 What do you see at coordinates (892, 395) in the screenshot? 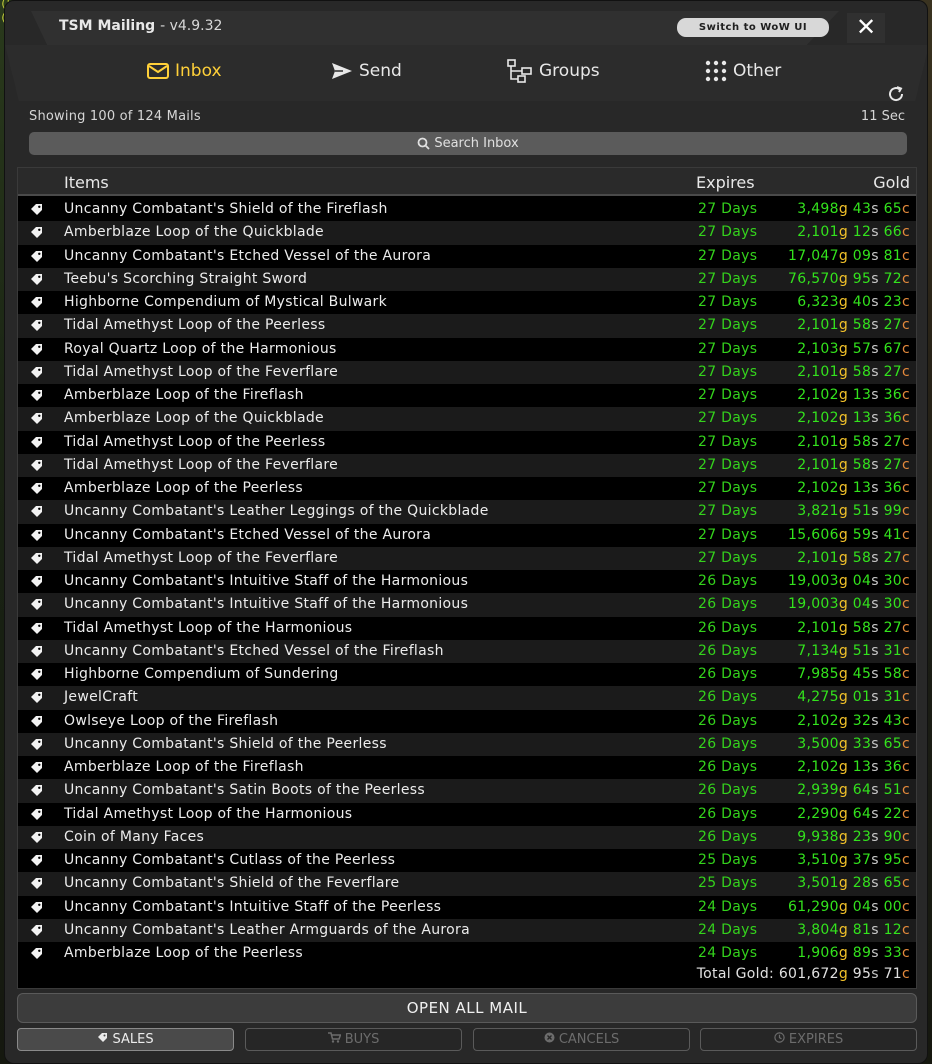
I see `copper-amount: 36` at bounding box center [892, 395].